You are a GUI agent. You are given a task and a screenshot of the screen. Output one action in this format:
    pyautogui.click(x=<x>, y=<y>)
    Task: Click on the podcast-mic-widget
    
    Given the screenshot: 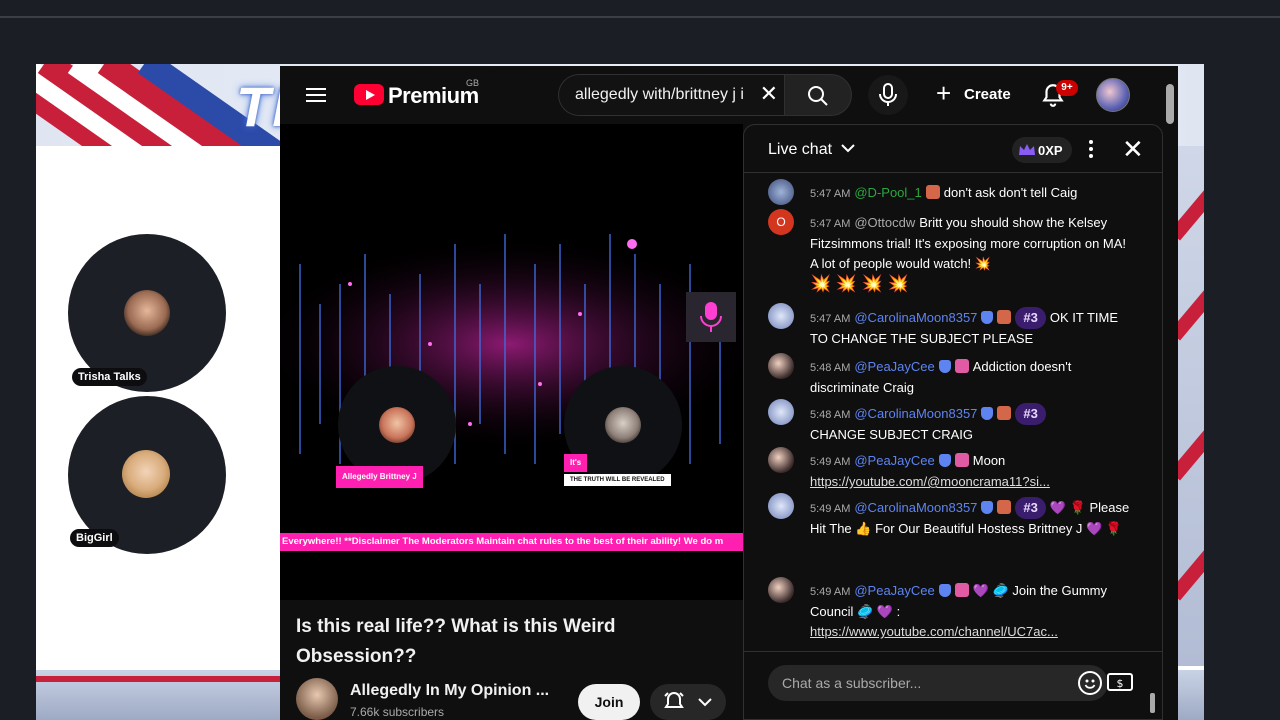 What is the action you would take?
    pyautogui.click(x=711, y=317)
    